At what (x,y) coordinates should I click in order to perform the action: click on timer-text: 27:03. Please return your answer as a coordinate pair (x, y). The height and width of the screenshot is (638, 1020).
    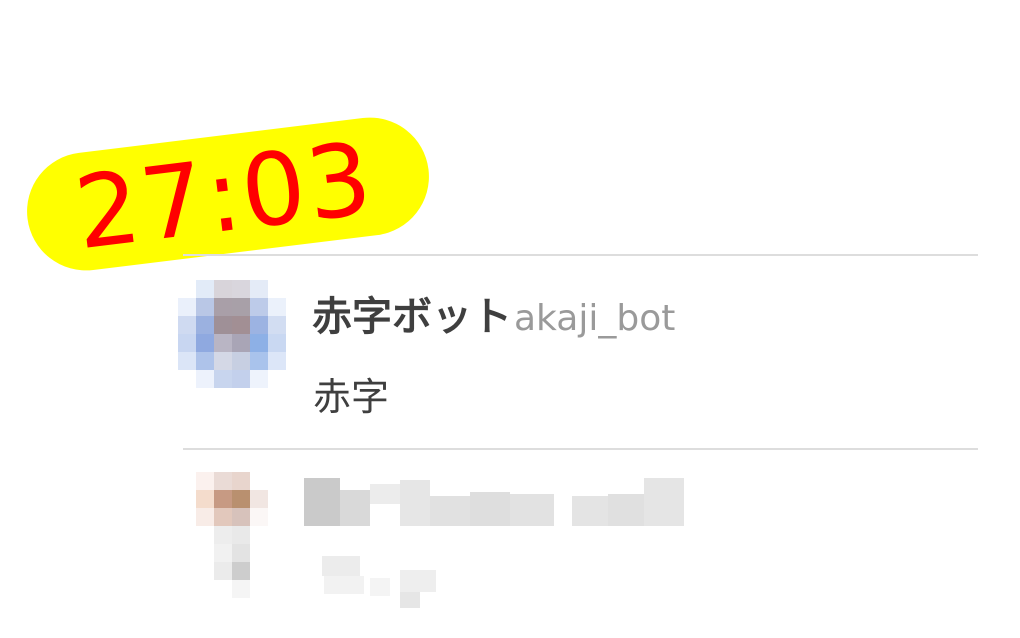
    Looking at the image, I should click on (224, 196).